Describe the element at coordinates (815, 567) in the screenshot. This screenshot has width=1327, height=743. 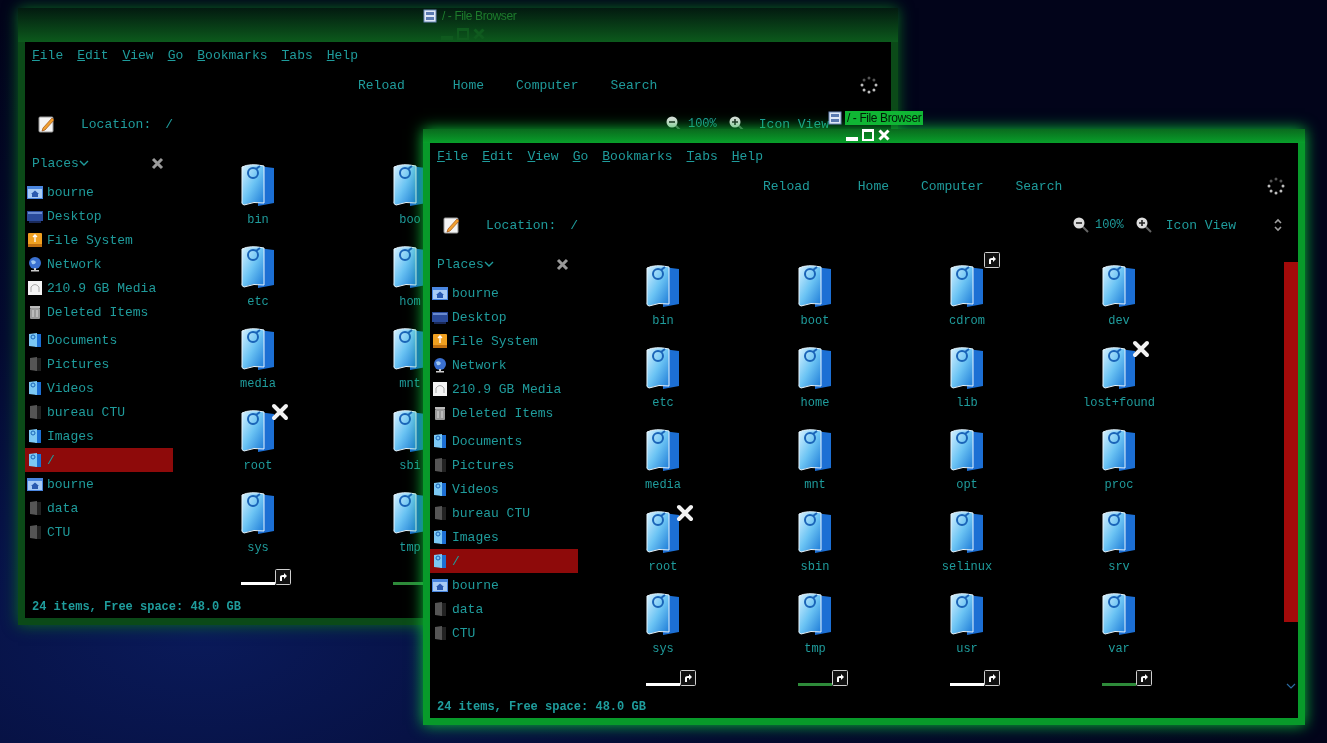
I see `file-name: sbin` at that location.